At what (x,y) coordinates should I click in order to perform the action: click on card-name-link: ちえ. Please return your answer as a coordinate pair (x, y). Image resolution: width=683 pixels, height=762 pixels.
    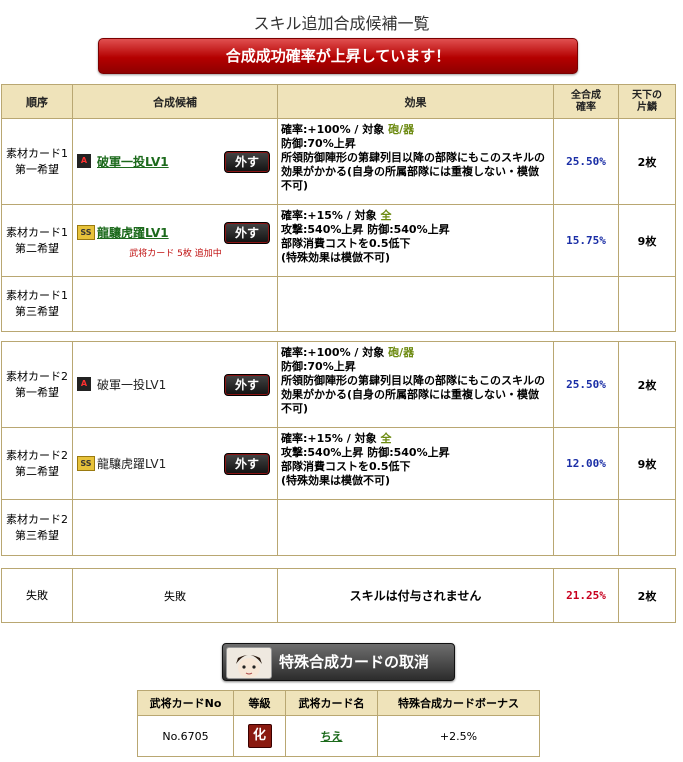
    Looking at the image, I should click on (332, 736).